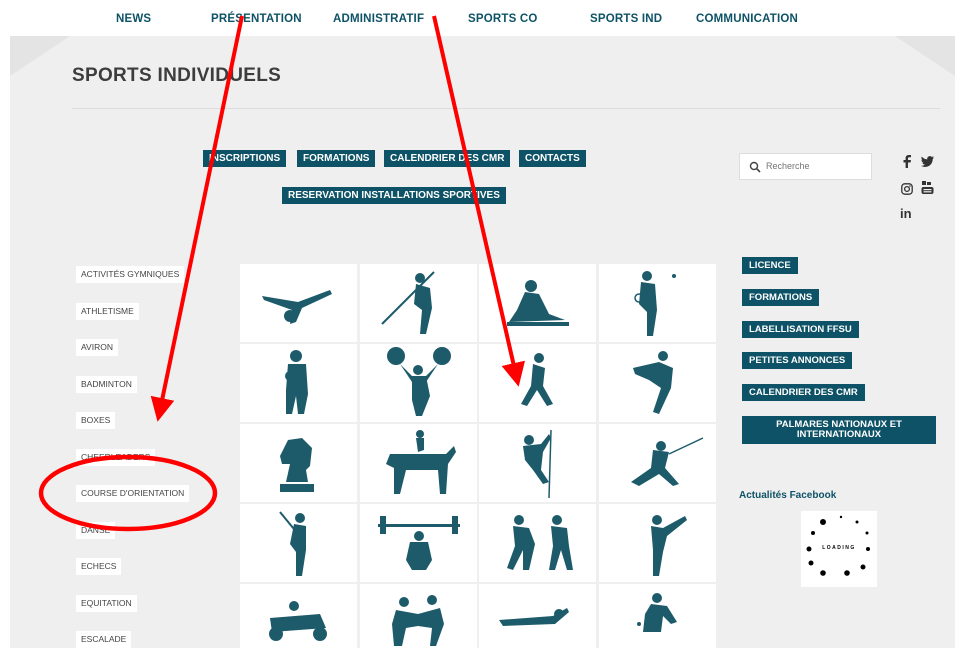 The height and width of the screenshot is (662, 966). What do you see at coordinates (104, 639) in the screenshot?
I see `sidebar-item-escalade: ESCALADE` at bounding box center [104, 639].